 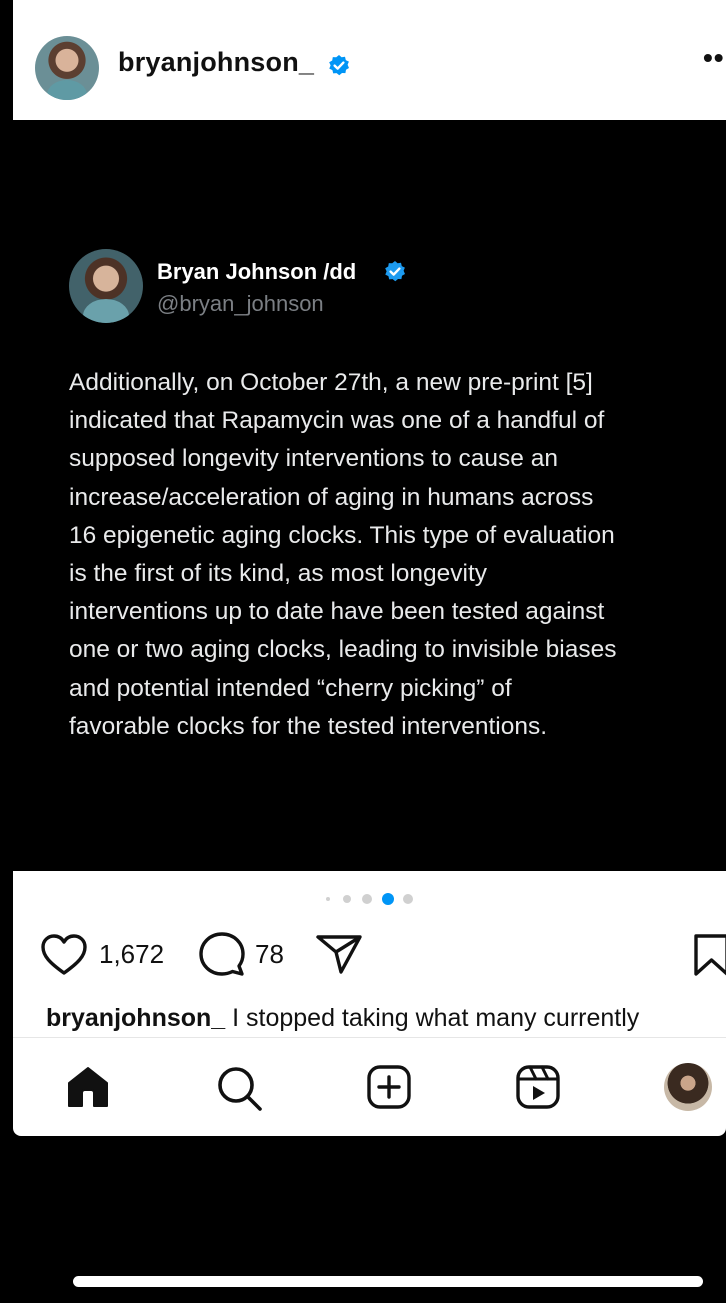 I want to click on post-header: bryanjohnson_ ••, so click(x=369, y=60).